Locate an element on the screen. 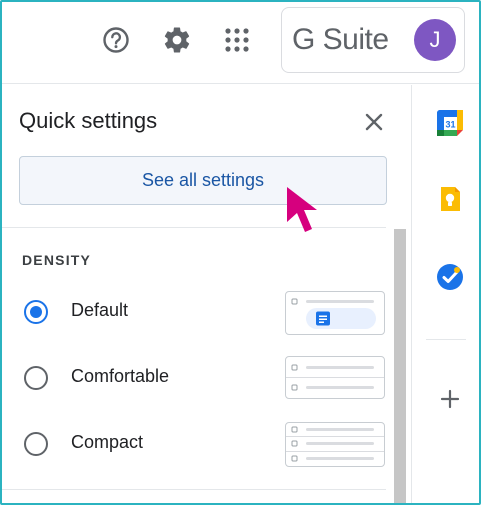 This screenshot has width=481, height=505. compact-density-preview is located at coordinates (335, 444).